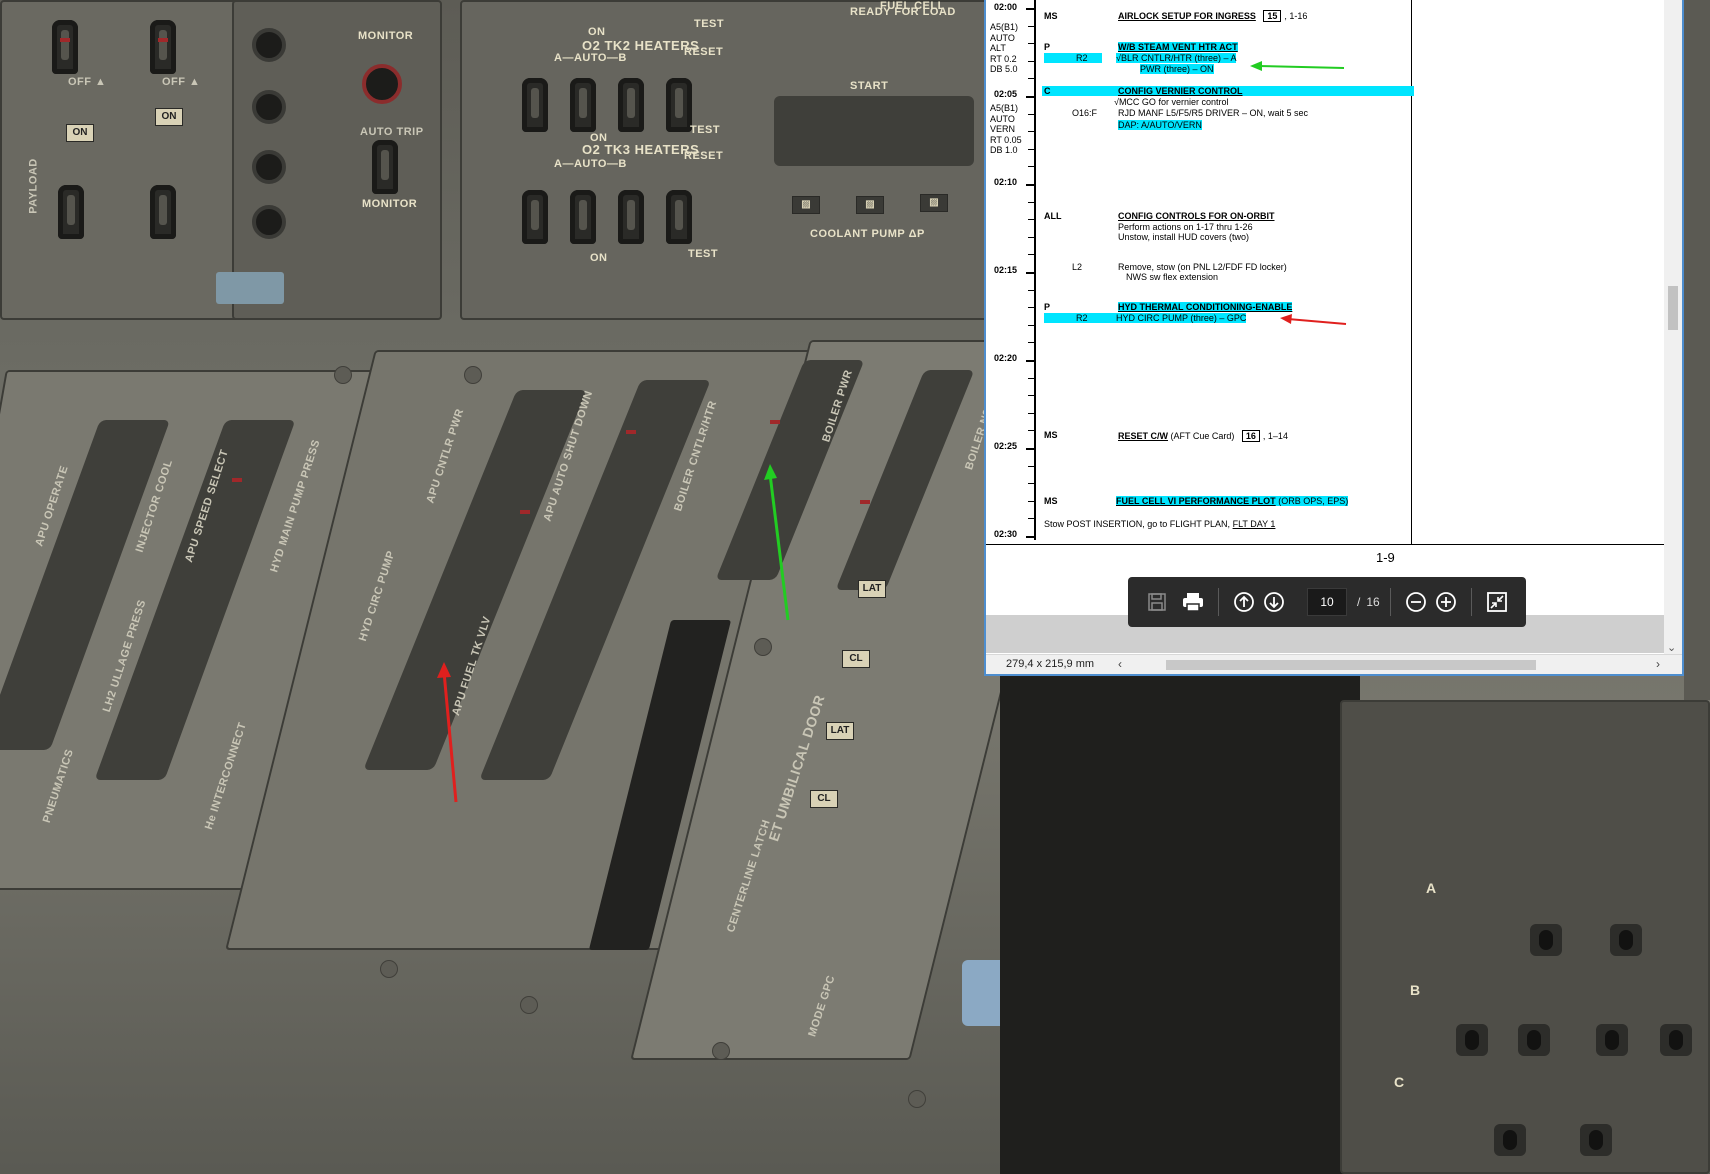  What do you see at coordinates (250, 288) in the screenshot?
I see `panel-window` at bounding box center [250, 288].